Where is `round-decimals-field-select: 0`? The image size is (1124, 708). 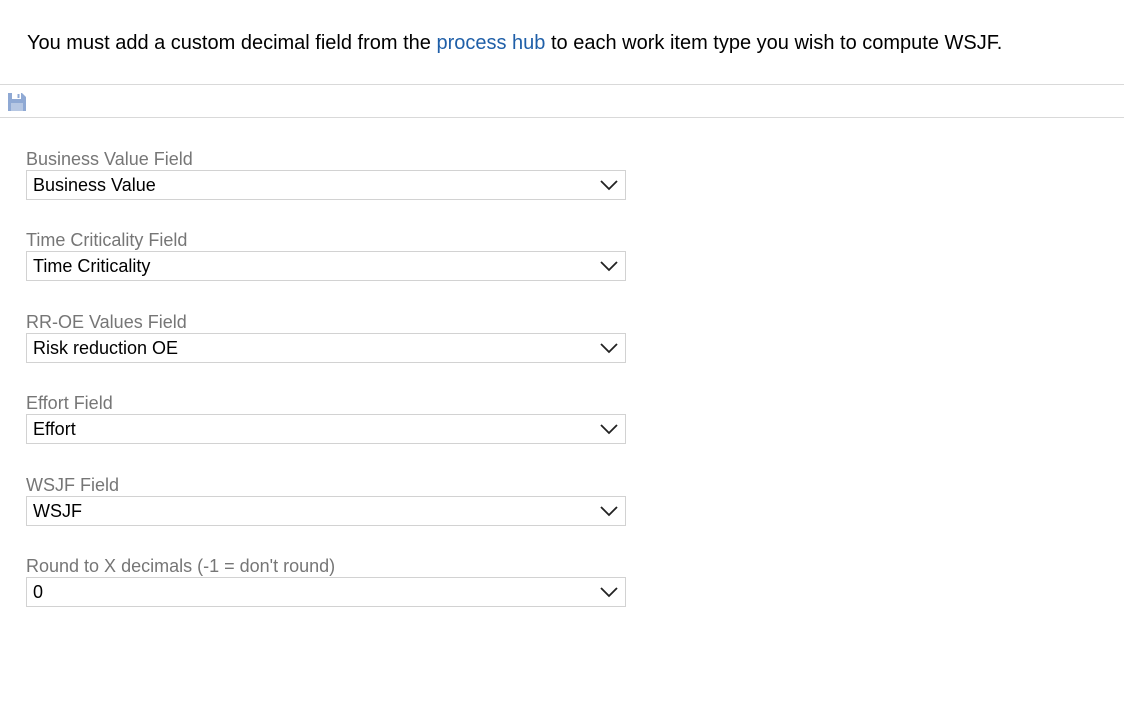
round-decimals-field-select: 0 is located at coordinates (326, 592).